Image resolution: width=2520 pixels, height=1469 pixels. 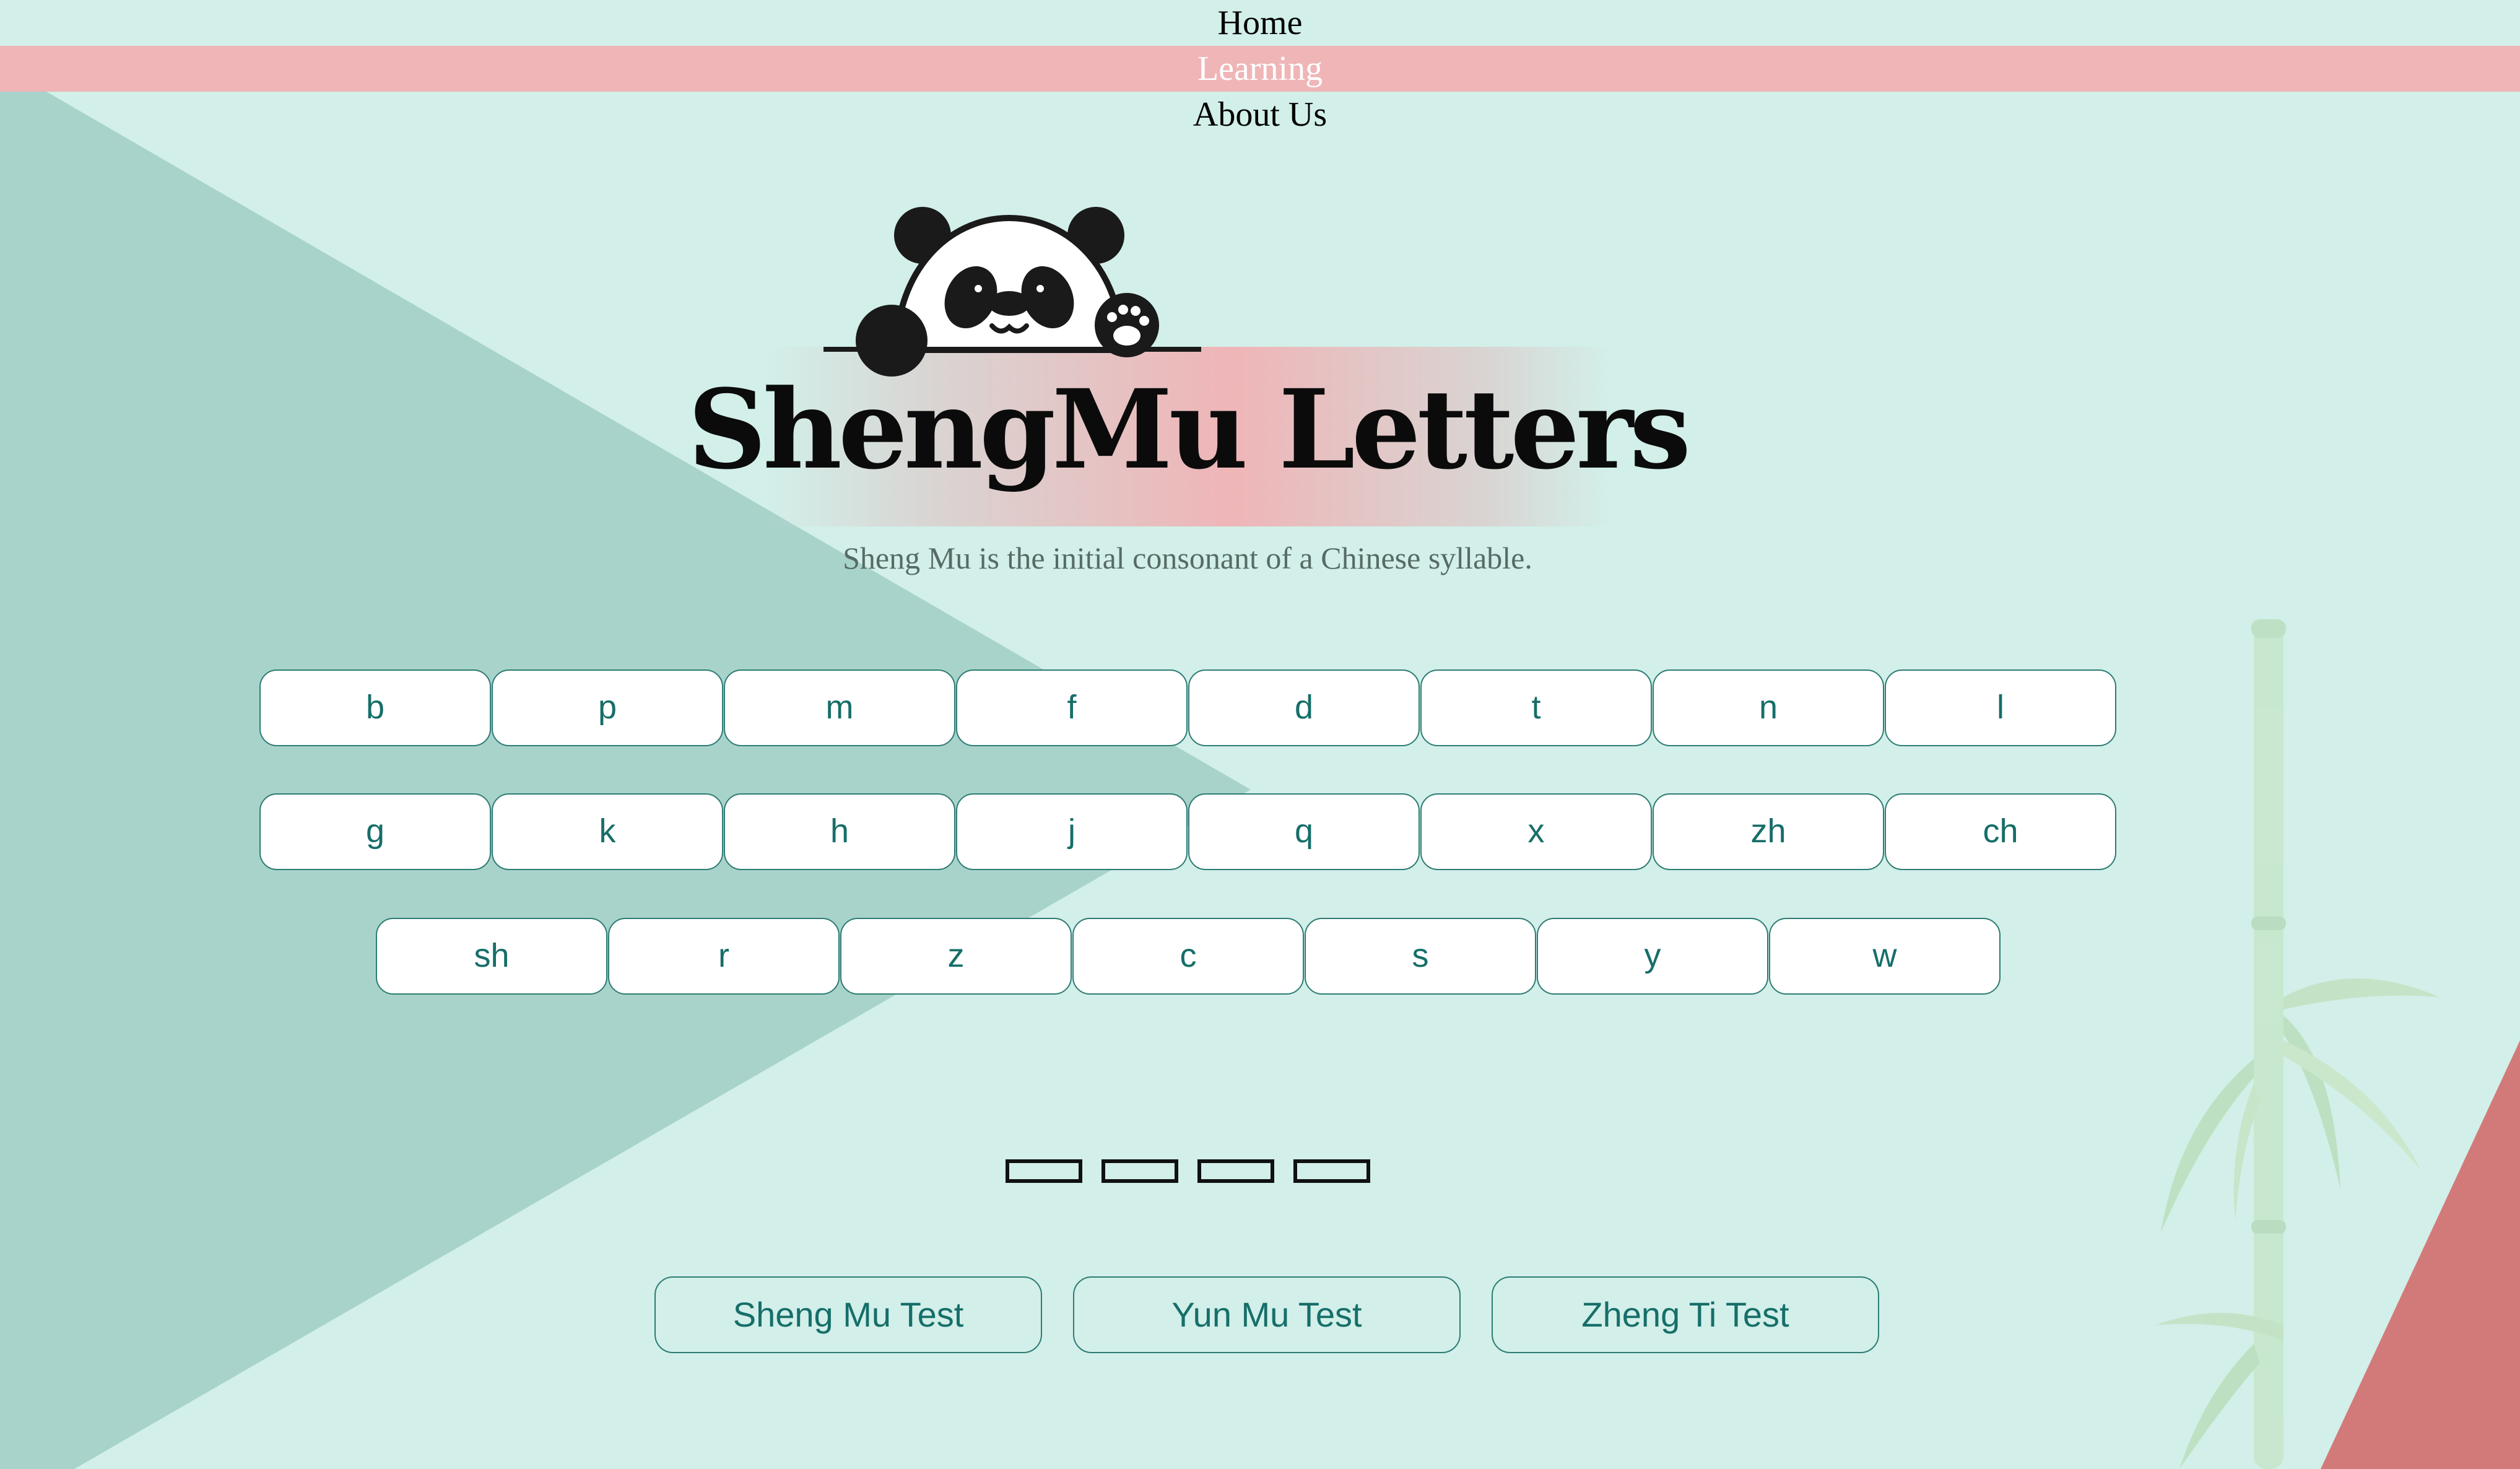 What do you see at coordinates (607, 707) in the screenshot?
I see `letter-button-p: p` at bounding box center [607, 707].